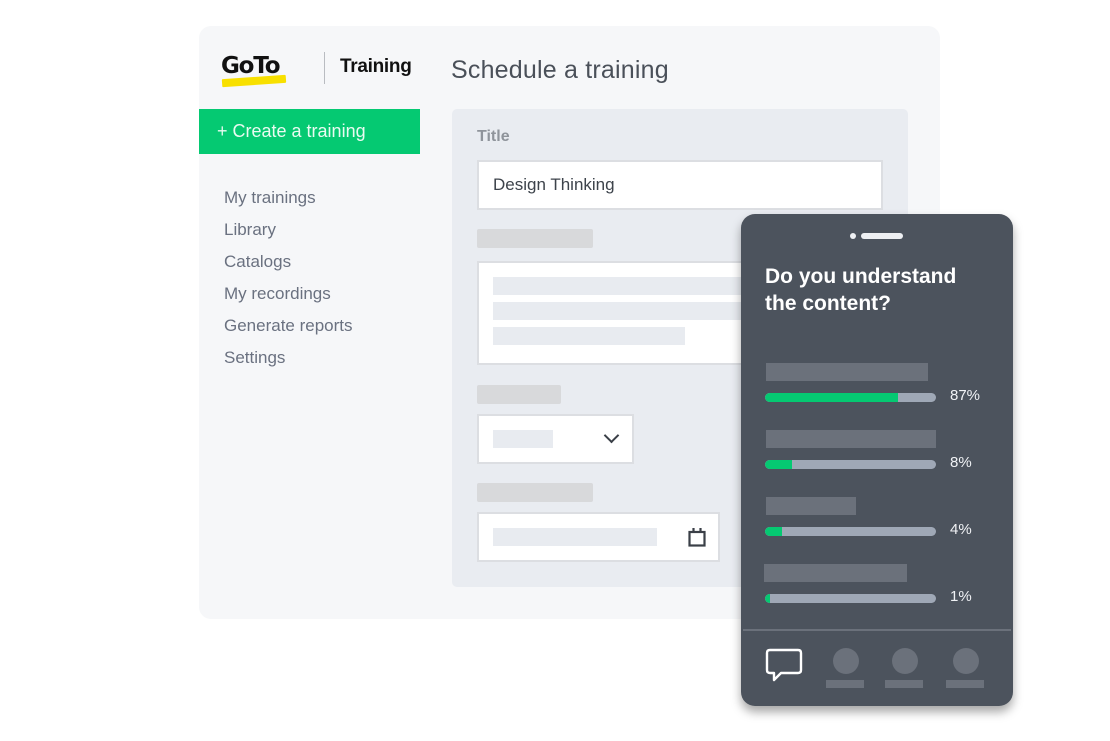 The width and height of the screenshot is (1110, 741). What do you see at coordinates (877, 630) in the screenshot?
I see `tab-bar-divider` at bounding box center [877, 630].